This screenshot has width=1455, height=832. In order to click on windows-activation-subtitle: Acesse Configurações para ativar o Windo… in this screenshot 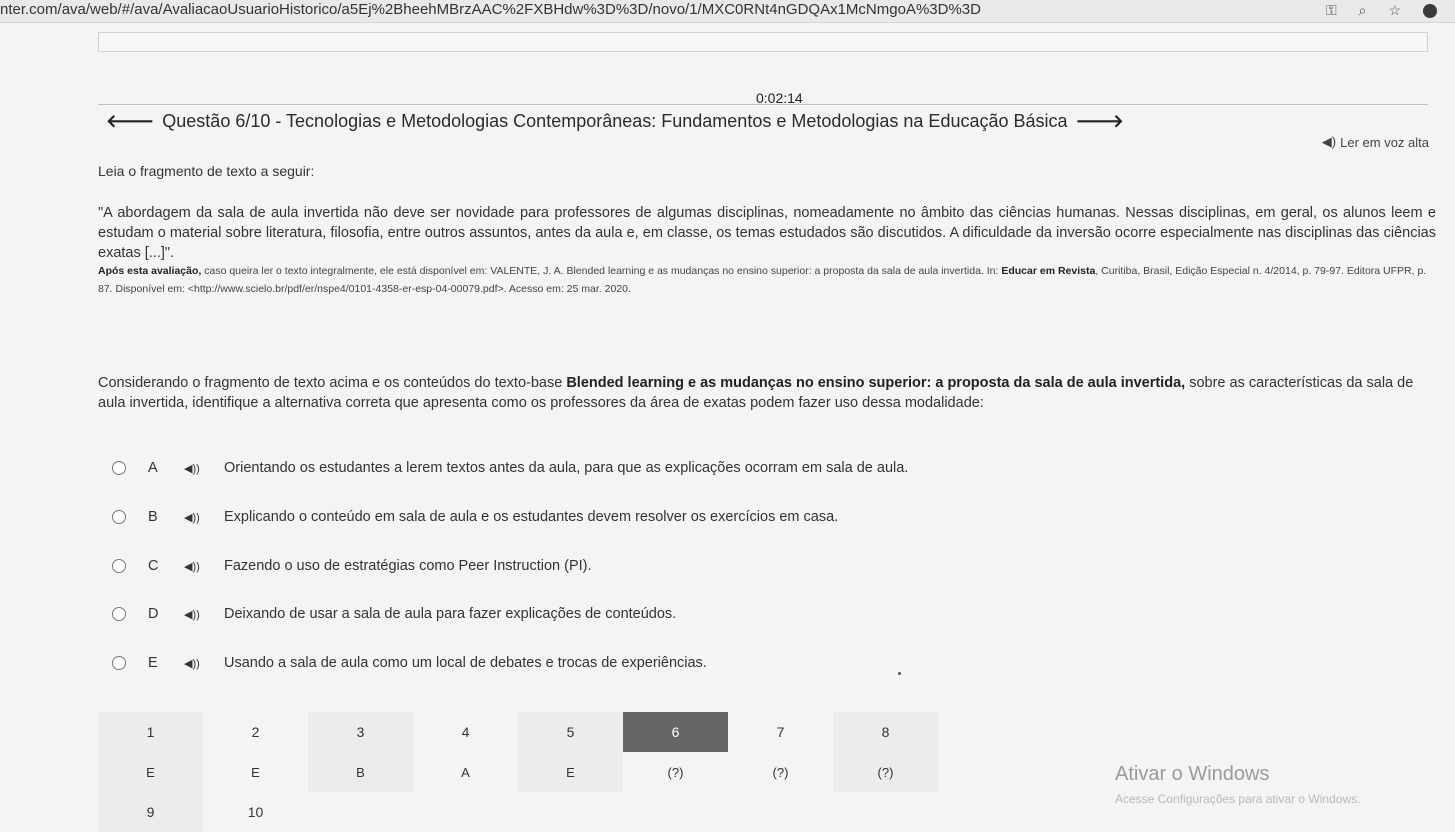, I will do `click(1238, 799)`.